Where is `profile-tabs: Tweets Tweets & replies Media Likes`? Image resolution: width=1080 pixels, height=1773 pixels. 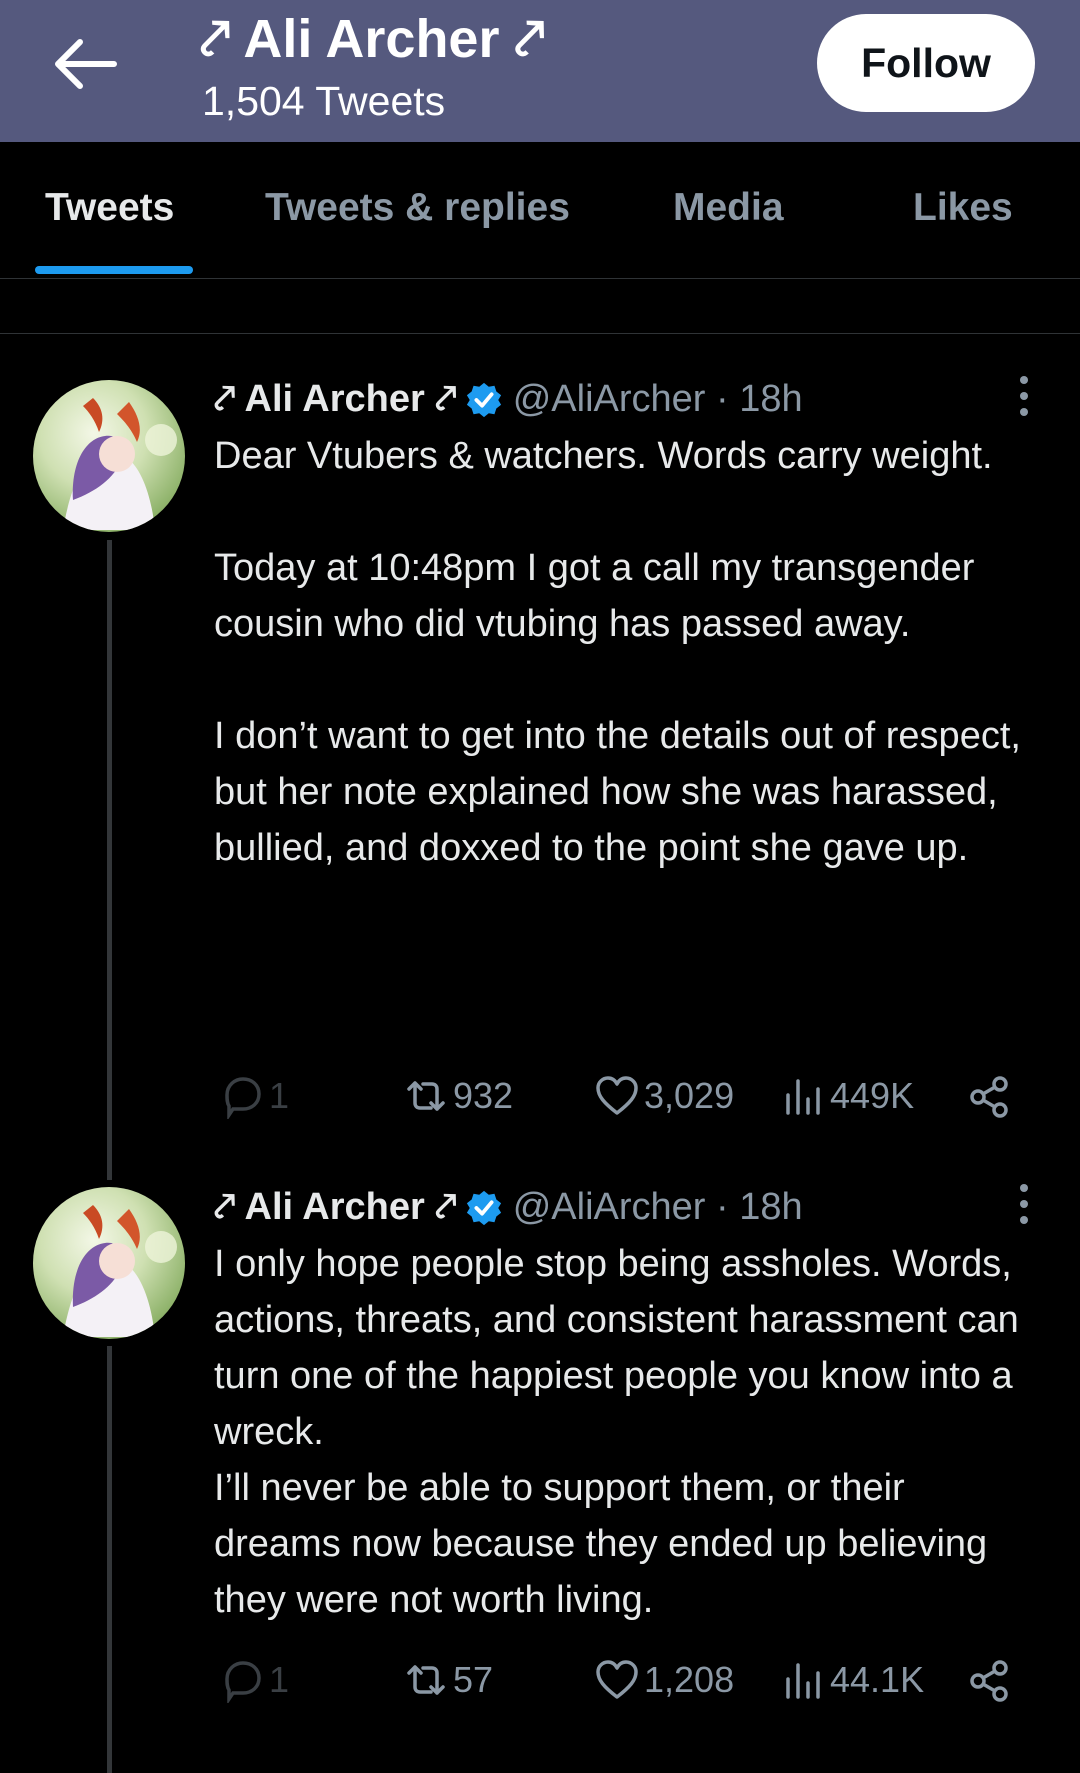 profile-tabs: Tweets Tweets & replies Media Likes is located at coordinates (540, 210).